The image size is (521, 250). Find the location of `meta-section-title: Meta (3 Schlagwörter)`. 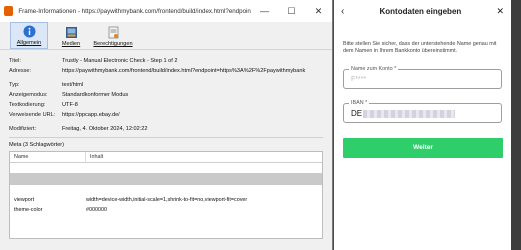

meta-section-title: Meta (3 Schlagwörter) is located at coordinates (37, 145).